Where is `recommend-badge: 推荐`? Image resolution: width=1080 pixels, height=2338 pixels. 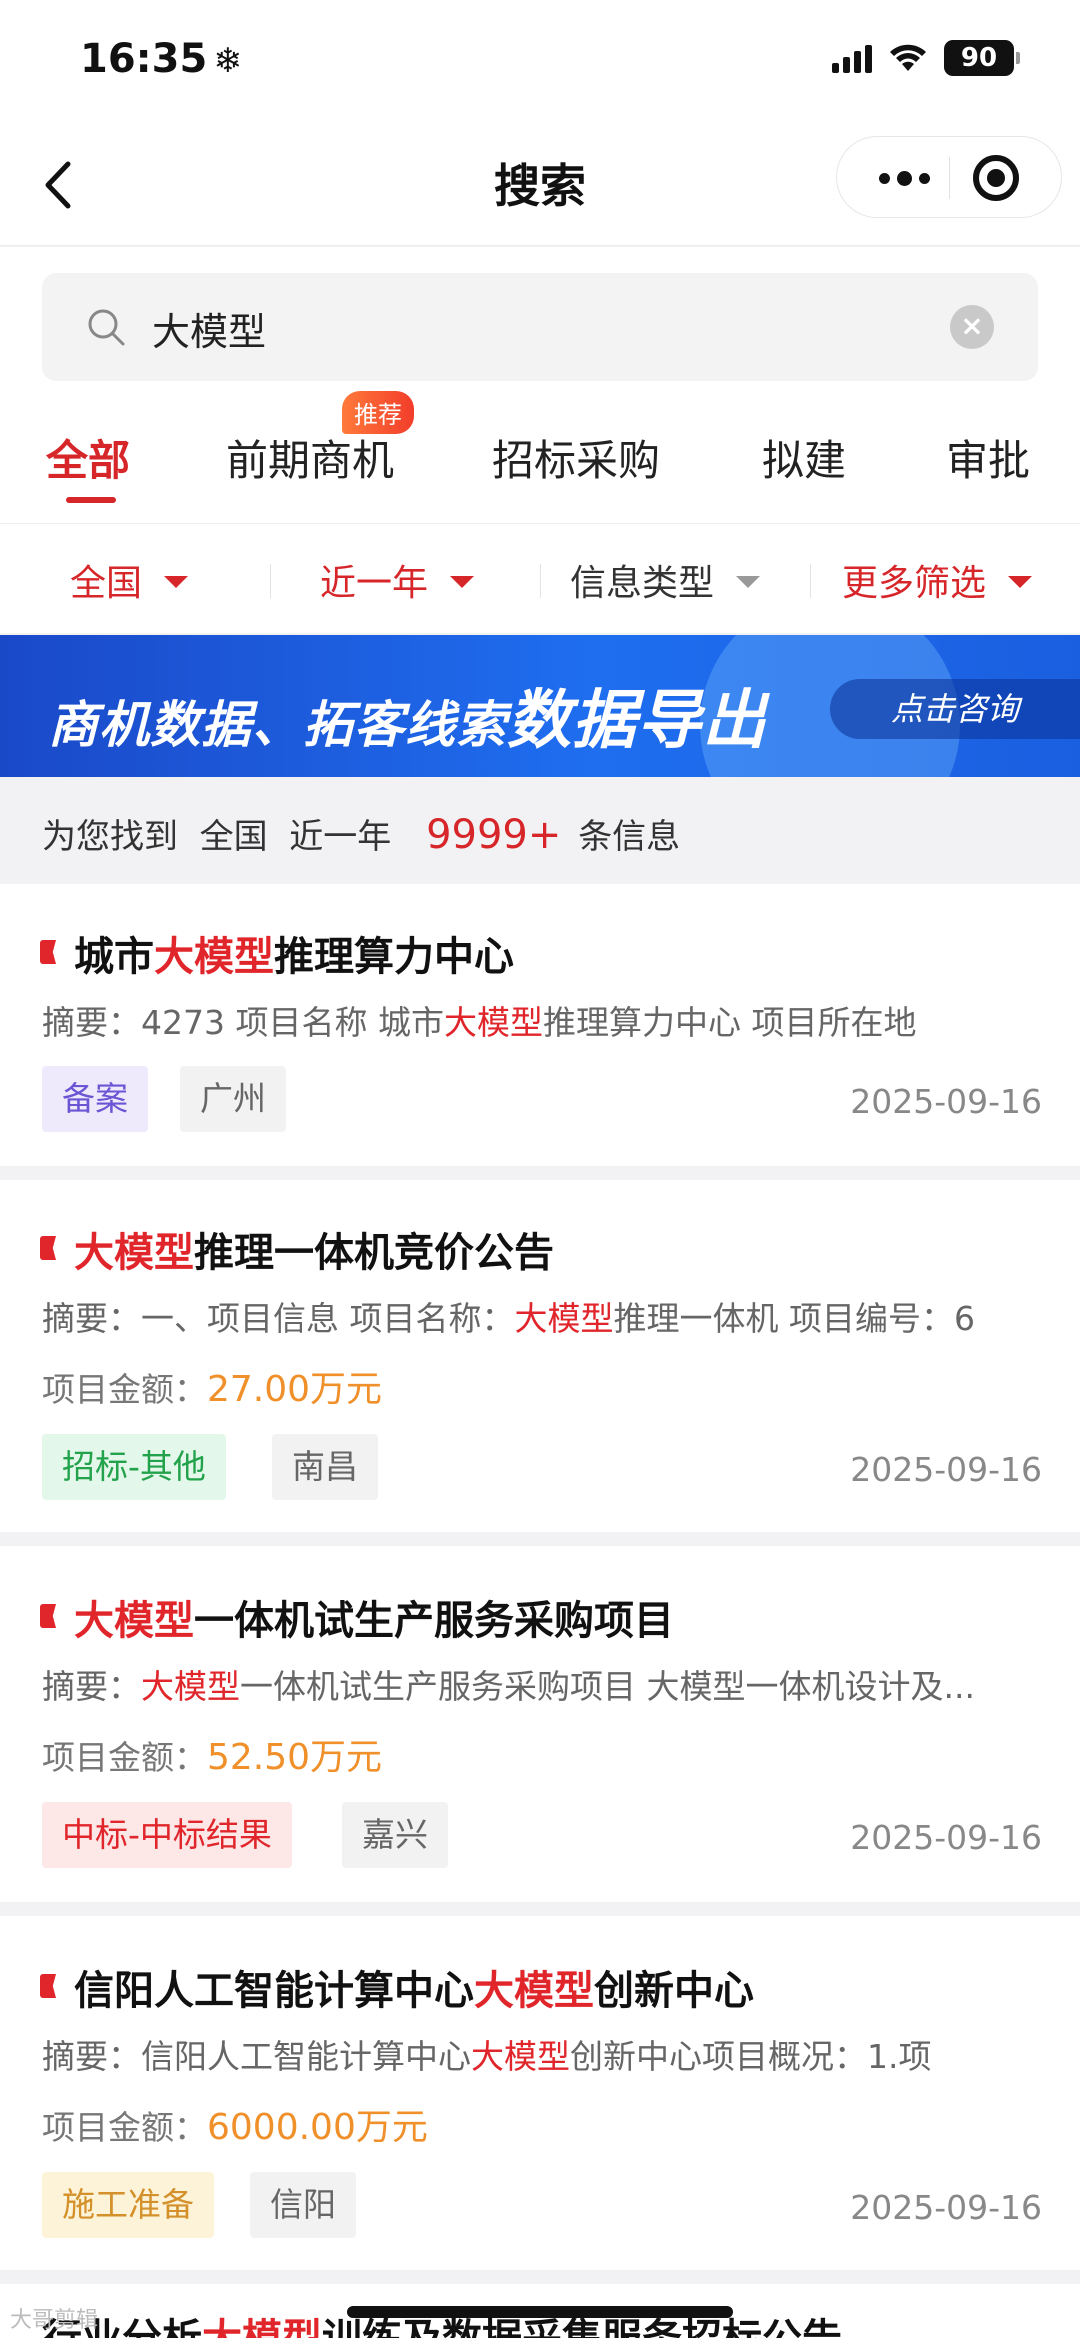 recommend-badge: 推荐 is located at coordinates (378, 412).